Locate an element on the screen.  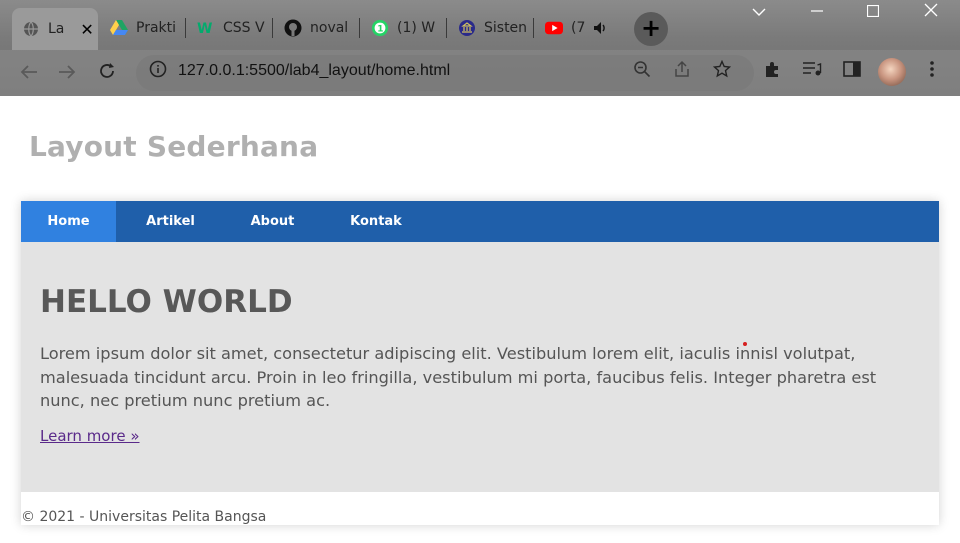
side-panel-icon is located at coordinates (852, 72).